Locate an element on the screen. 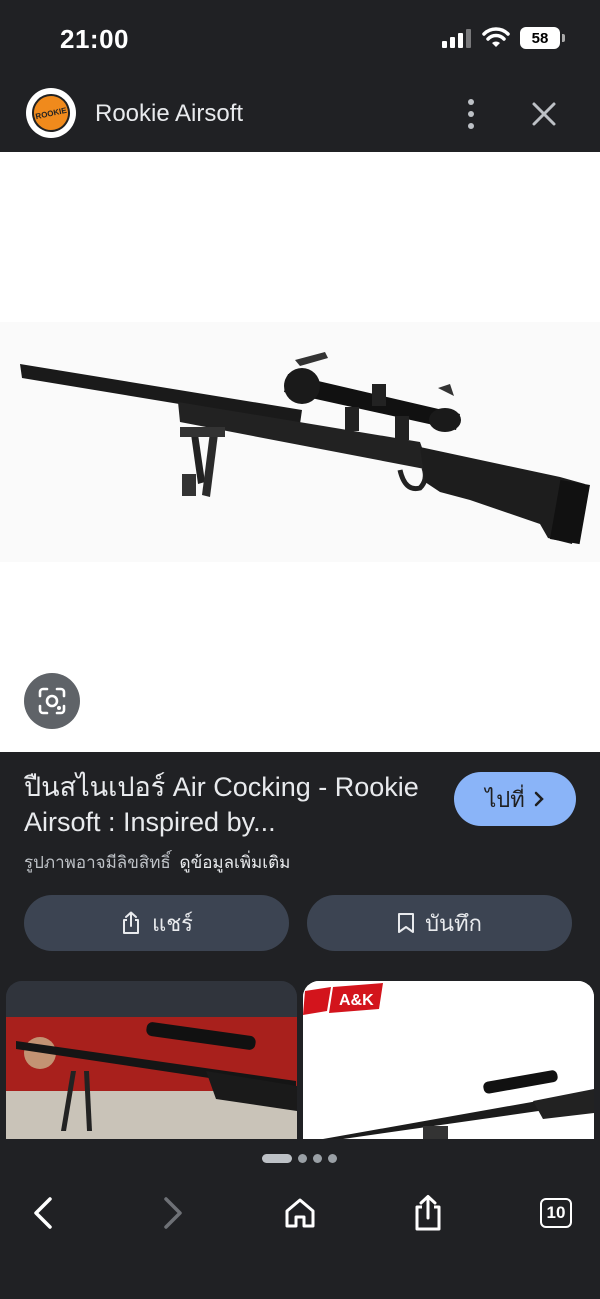 The image size is (600, 1299). site-logo: ROOKIE is located at coordinates (51, 113).